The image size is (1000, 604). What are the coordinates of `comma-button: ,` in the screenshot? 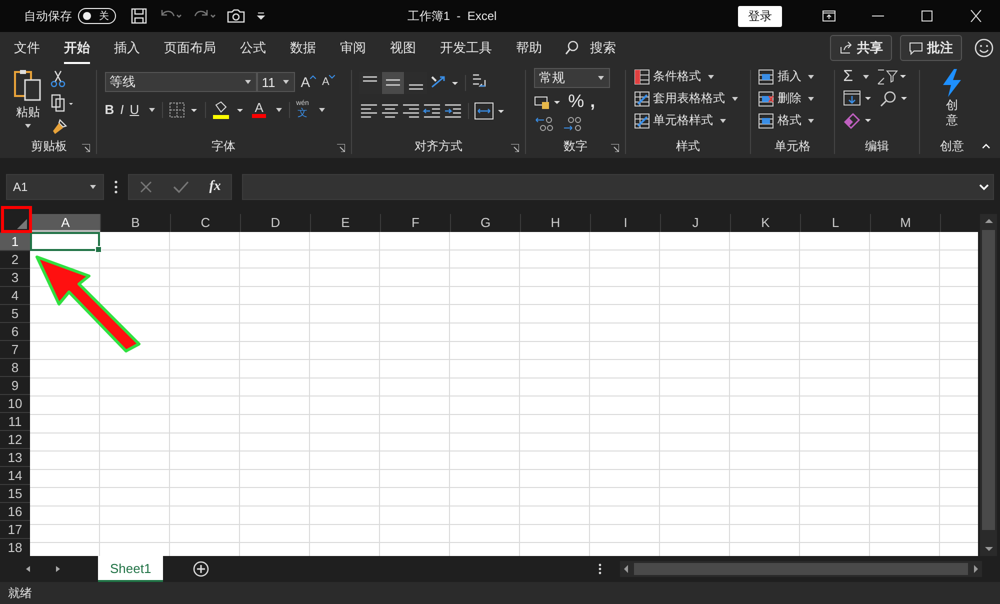 It's located at (593, 101).